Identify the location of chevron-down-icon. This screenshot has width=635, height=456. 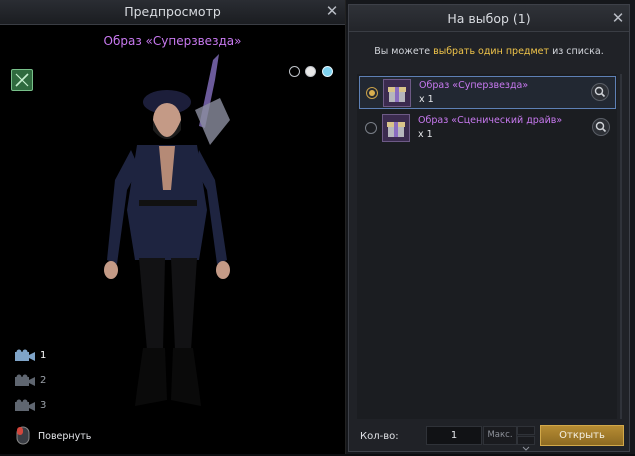
(526, 448).